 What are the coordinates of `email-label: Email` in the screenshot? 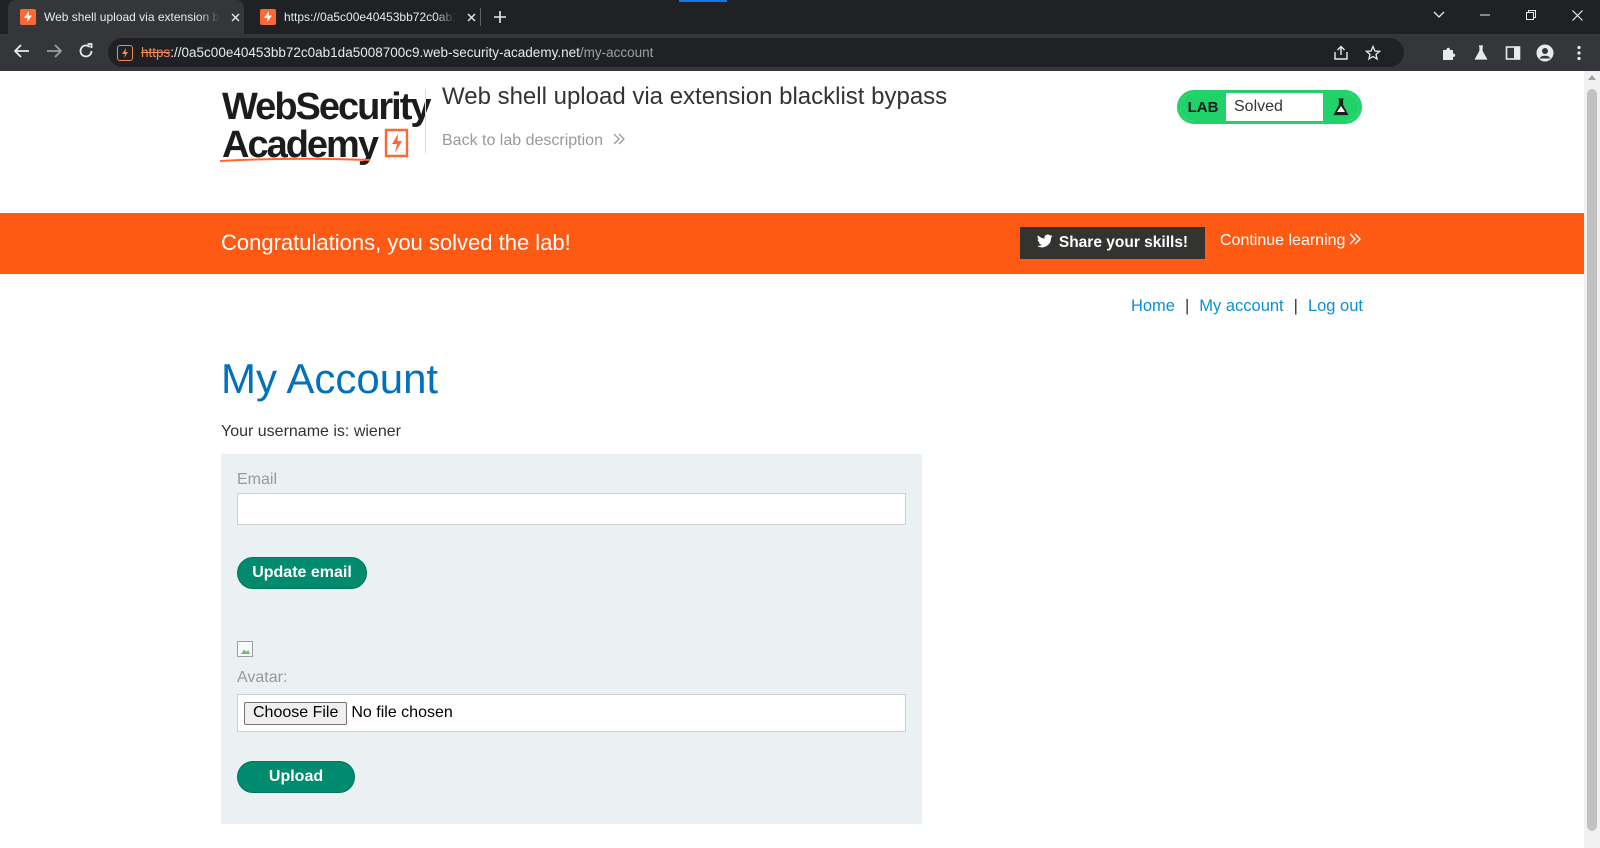 It's located at (257, 479).